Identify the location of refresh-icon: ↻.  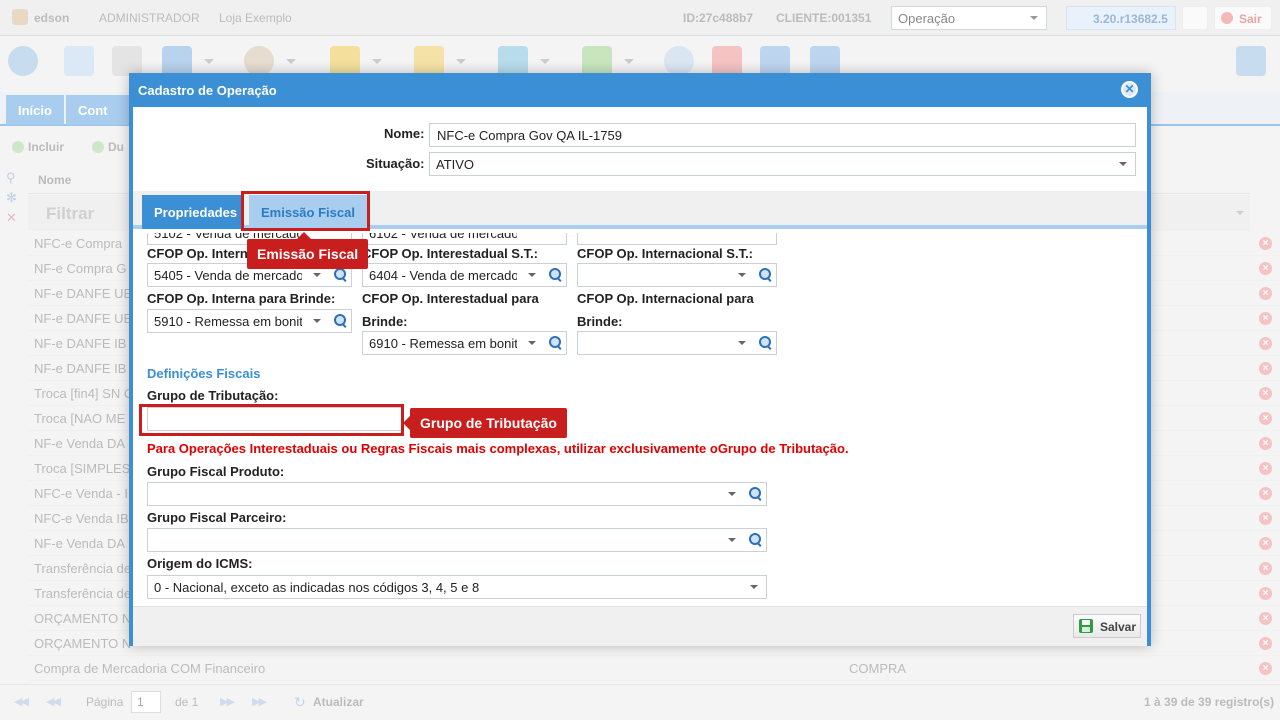
(300, 702).